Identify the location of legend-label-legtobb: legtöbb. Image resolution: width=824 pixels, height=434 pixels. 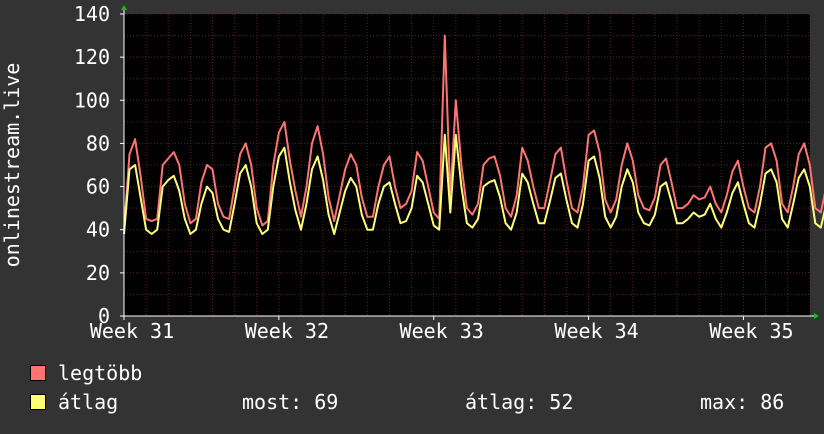
(100, 373).